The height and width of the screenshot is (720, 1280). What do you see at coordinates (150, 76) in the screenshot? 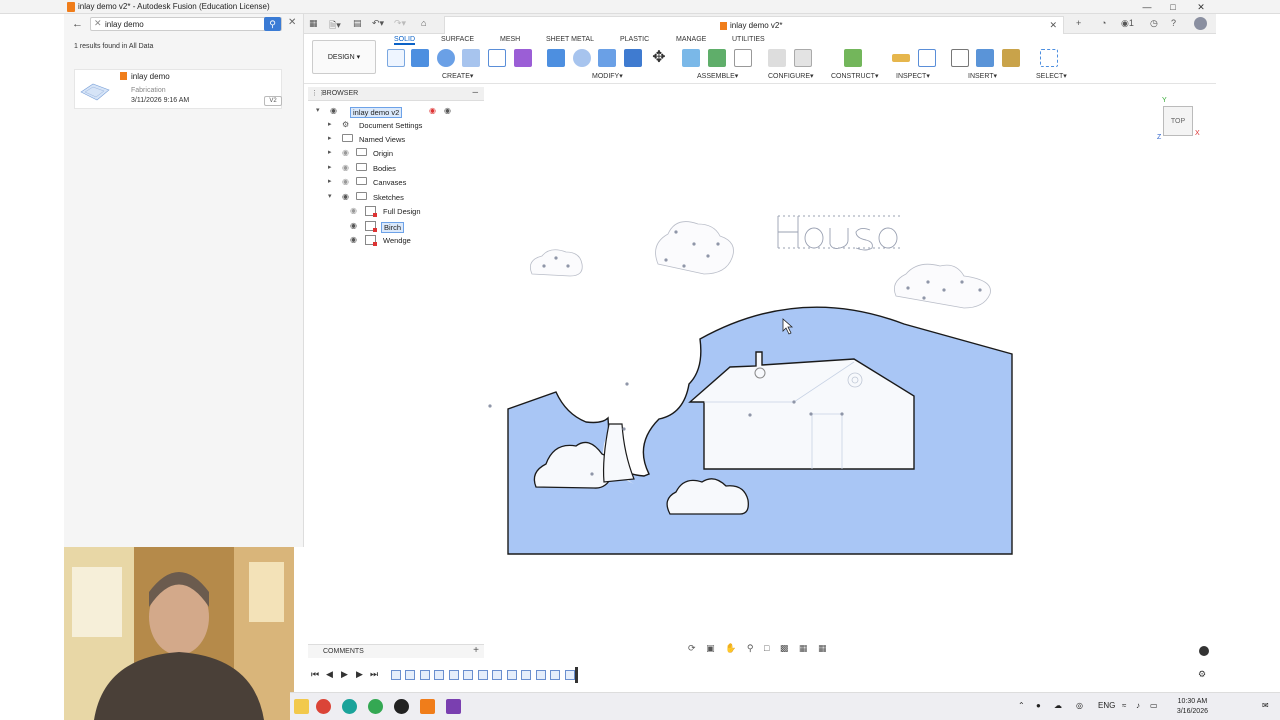
I see `result-name: inlay demo` at bounding box center [150, 76].